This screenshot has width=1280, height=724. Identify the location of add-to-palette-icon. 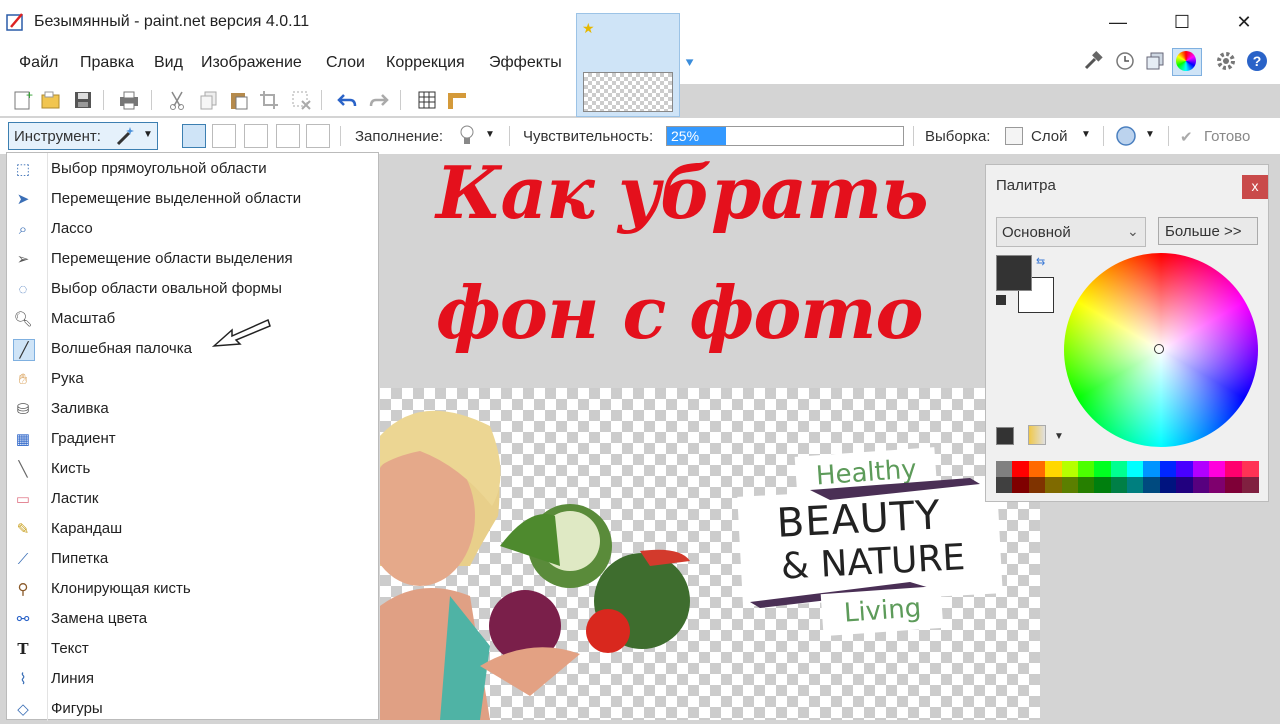
(1005, 436).